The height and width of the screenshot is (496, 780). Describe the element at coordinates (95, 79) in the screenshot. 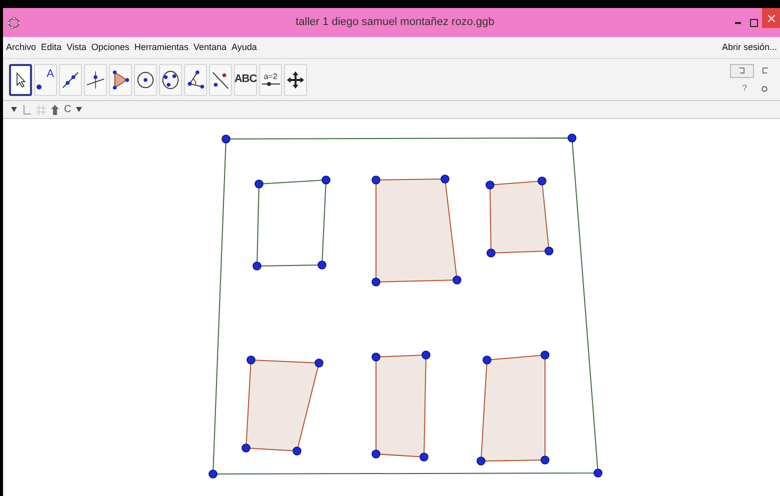

I see `perpendicular-icon` at that location.